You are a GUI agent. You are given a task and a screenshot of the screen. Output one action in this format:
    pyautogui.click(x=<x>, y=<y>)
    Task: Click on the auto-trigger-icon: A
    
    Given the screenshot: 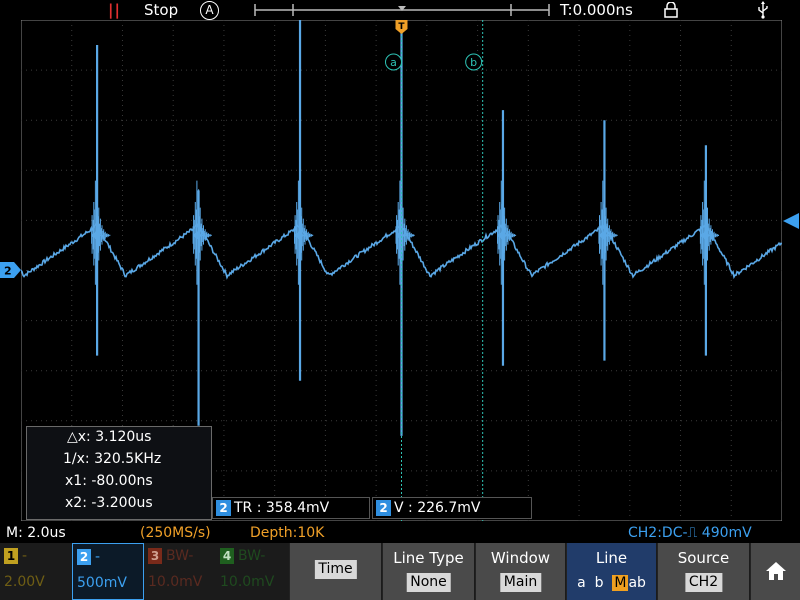 What is the action you would take?
    pyautogui.click(x=209, y=10)
    